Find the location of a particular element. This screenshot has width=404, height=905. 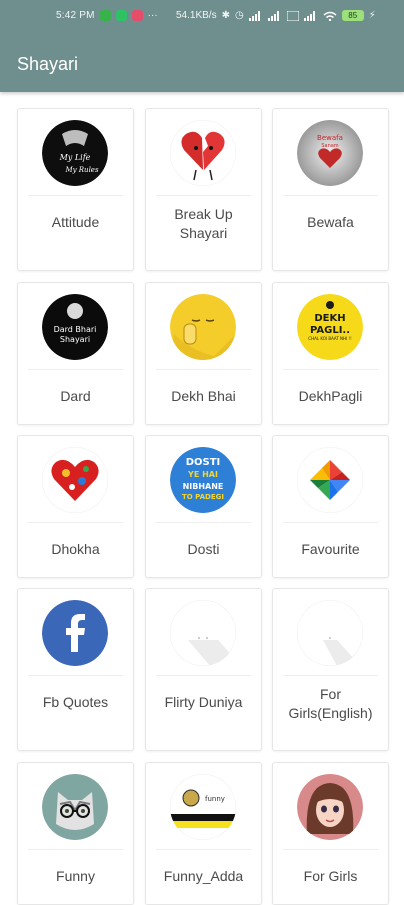

category-label: Dekh Bhai is located at coordinates (203, 396).